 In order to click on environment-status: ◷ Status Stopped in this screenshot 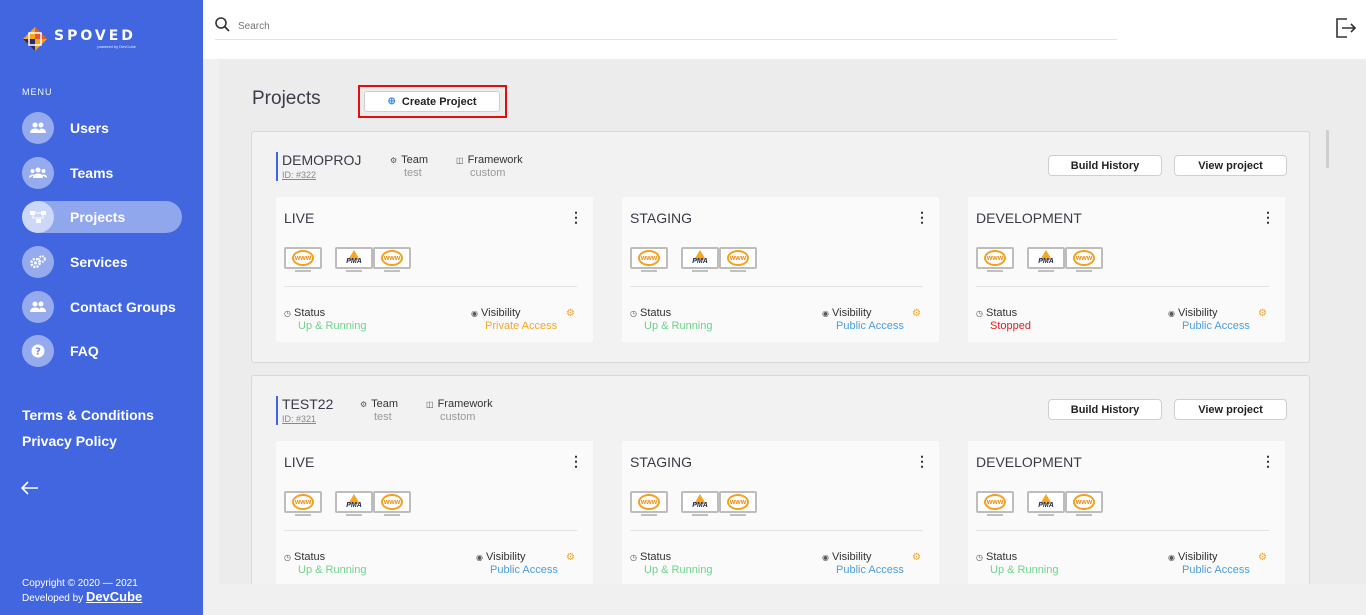, I will do `click(1003, 319)`.